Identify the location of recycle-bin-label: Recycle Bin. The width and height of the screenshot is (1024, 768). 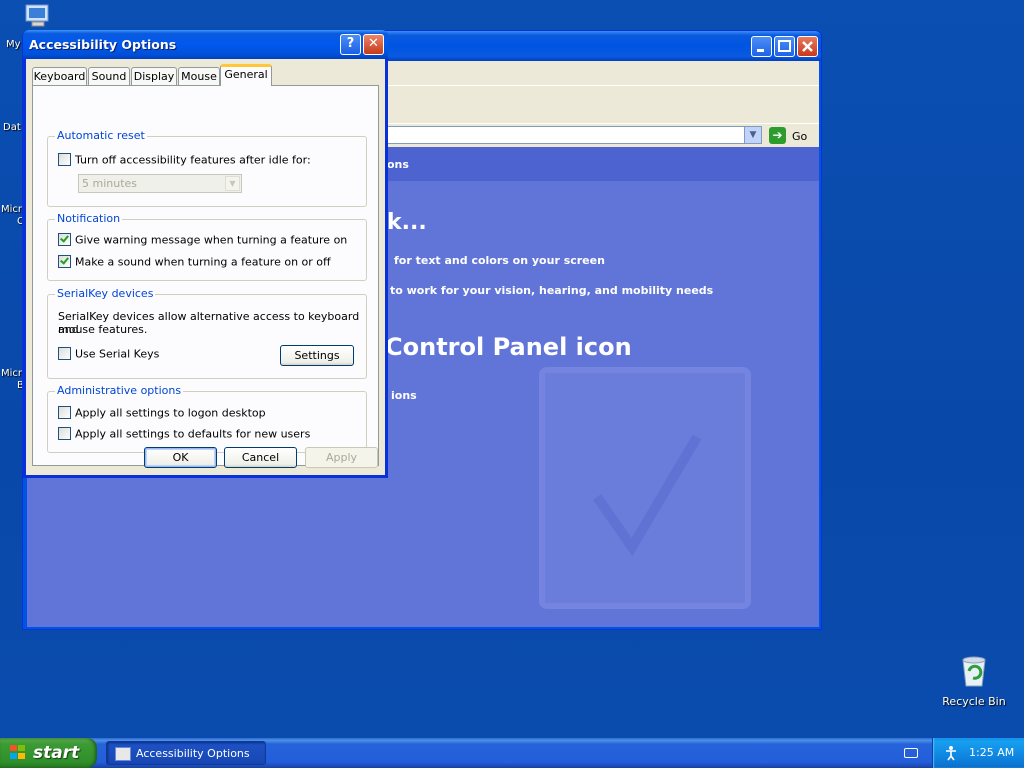
(974, 701).